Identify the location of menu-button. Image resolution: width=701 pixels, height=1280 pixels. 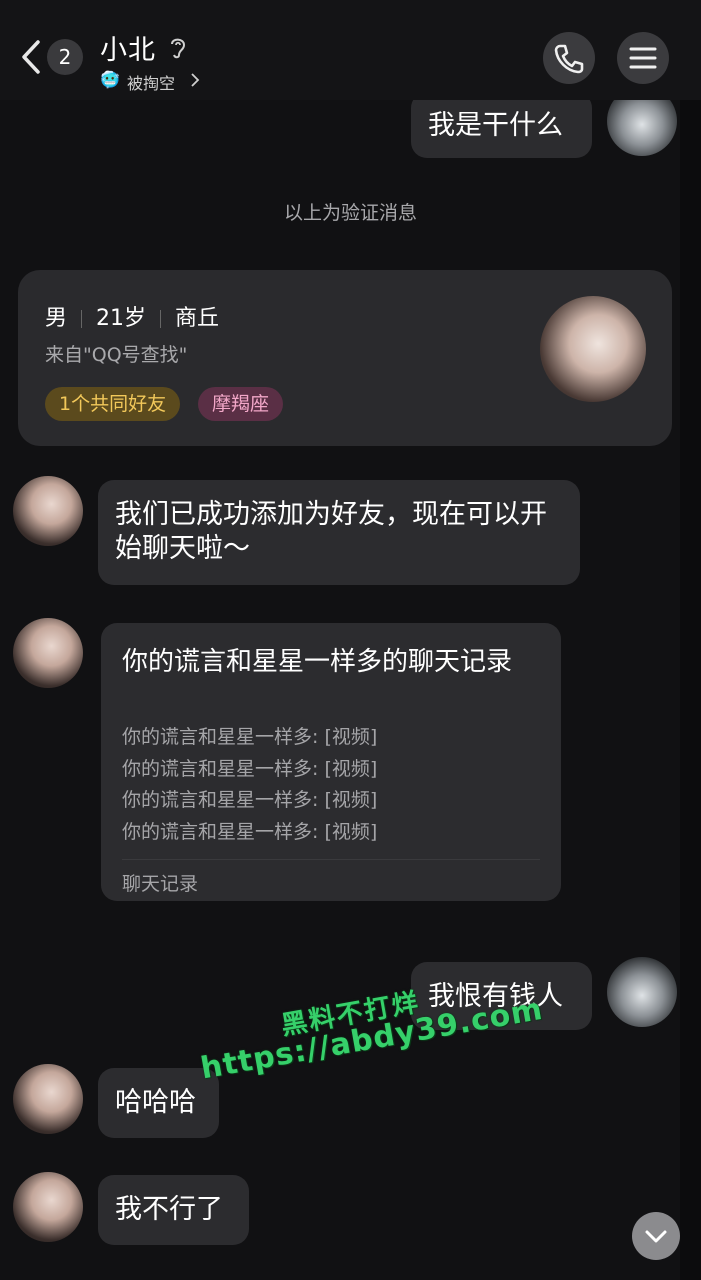
(643, 58).